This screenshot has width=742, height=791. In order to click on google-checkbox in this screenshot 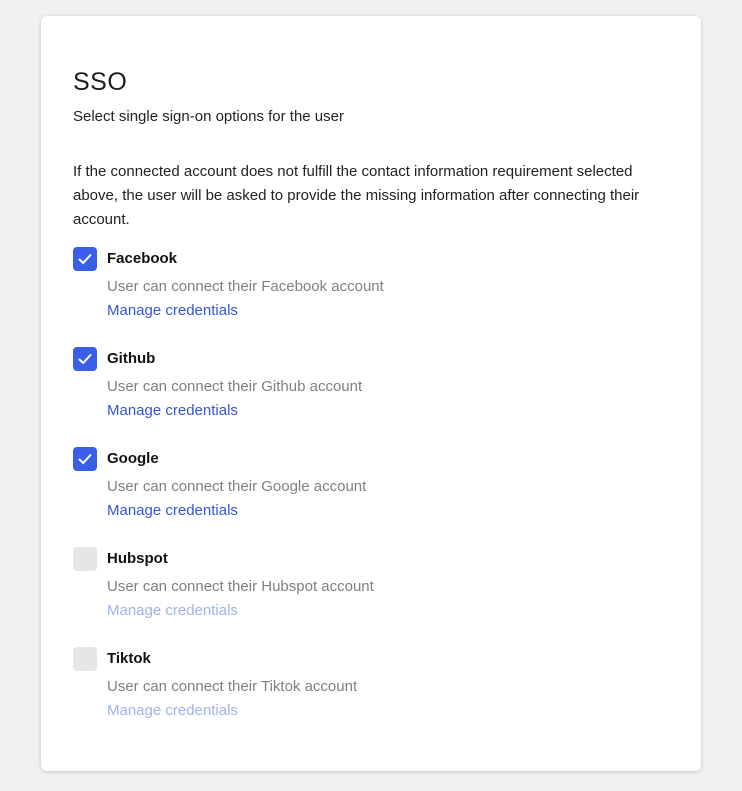, I will do `click(85, 459)`.